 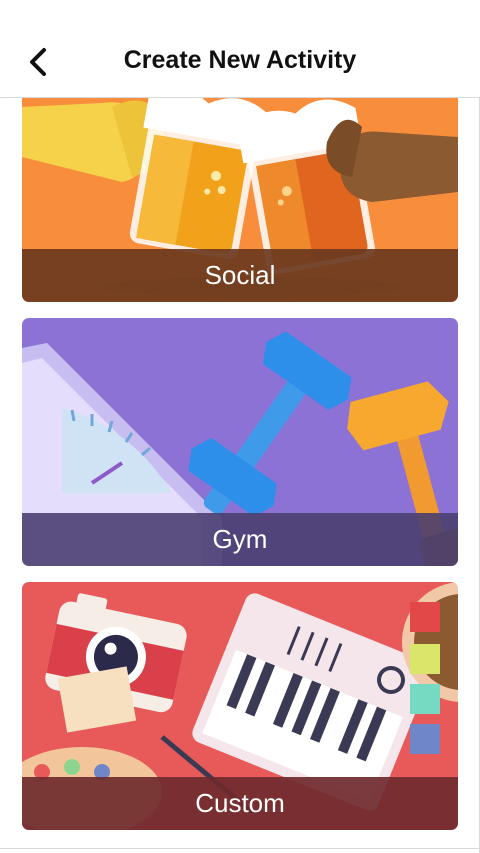 I want to click on card-label-bar: Custom, so click(x=240, y=803).